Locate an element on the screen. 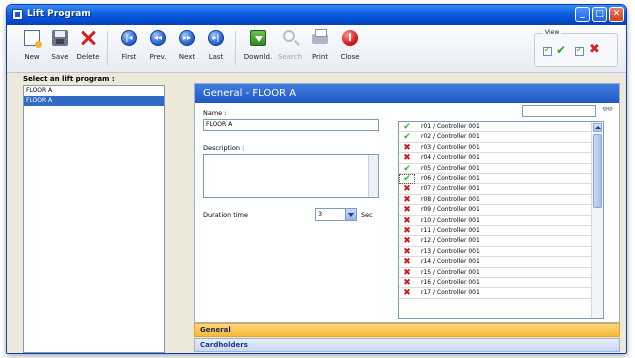 Image resolution: width=635 pixels, height=358 pixels. reader-label: r07 / Controller 001 is located at coordinates (450, 189).